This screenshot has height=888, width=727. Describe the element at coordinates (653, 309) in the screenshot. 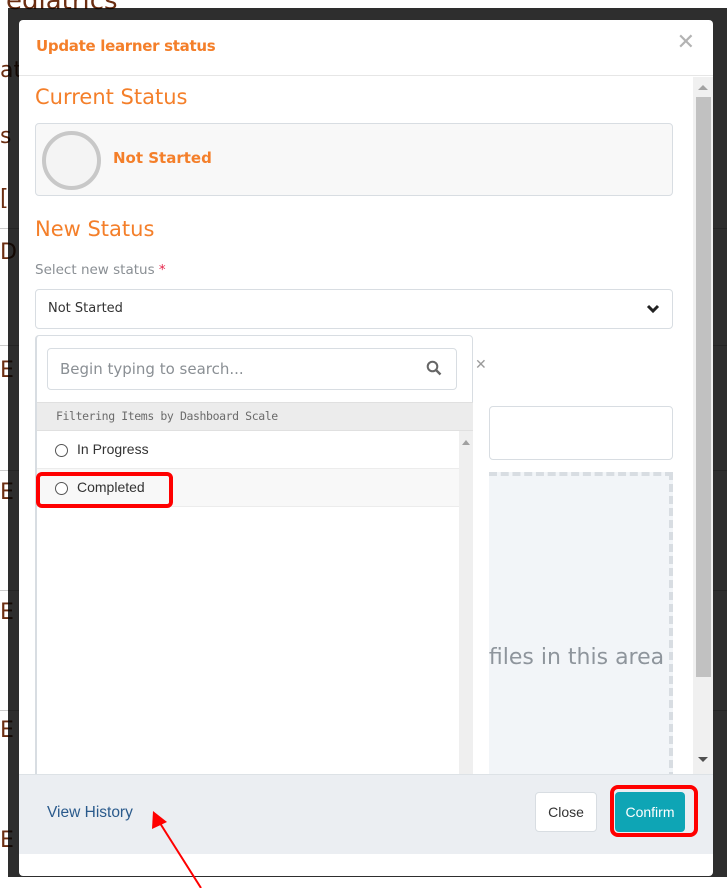

I see `chevron-down-icon` at that location.